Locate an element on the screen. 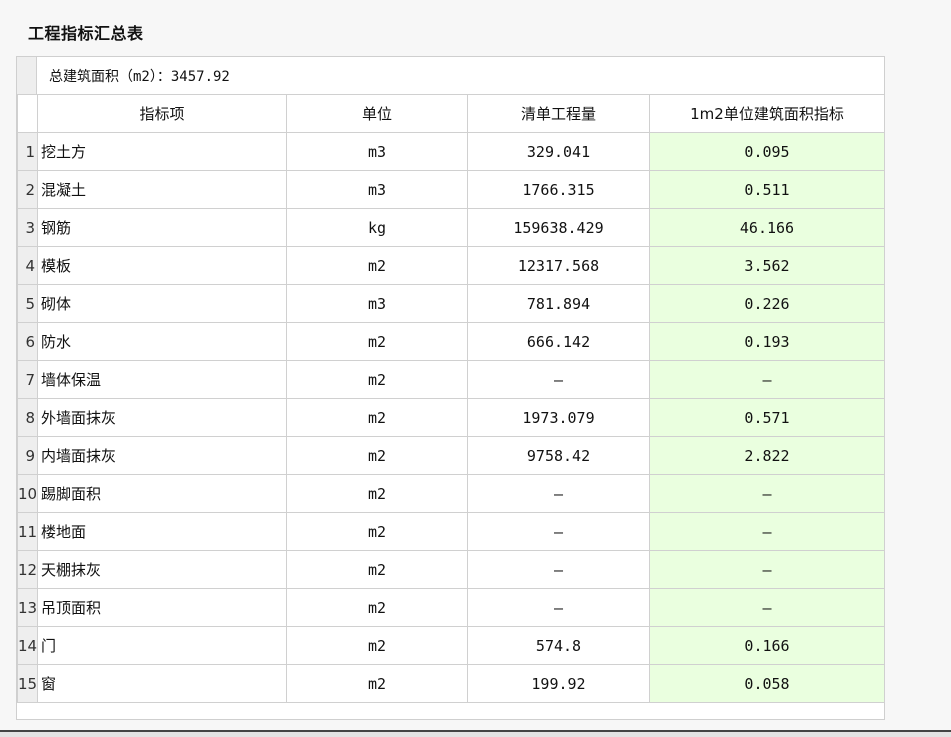 The width and height of the screenshot is (951, 737). total-area-row: 总建筑面积（m2）：3457.92 is located at coordinates (450, 76).